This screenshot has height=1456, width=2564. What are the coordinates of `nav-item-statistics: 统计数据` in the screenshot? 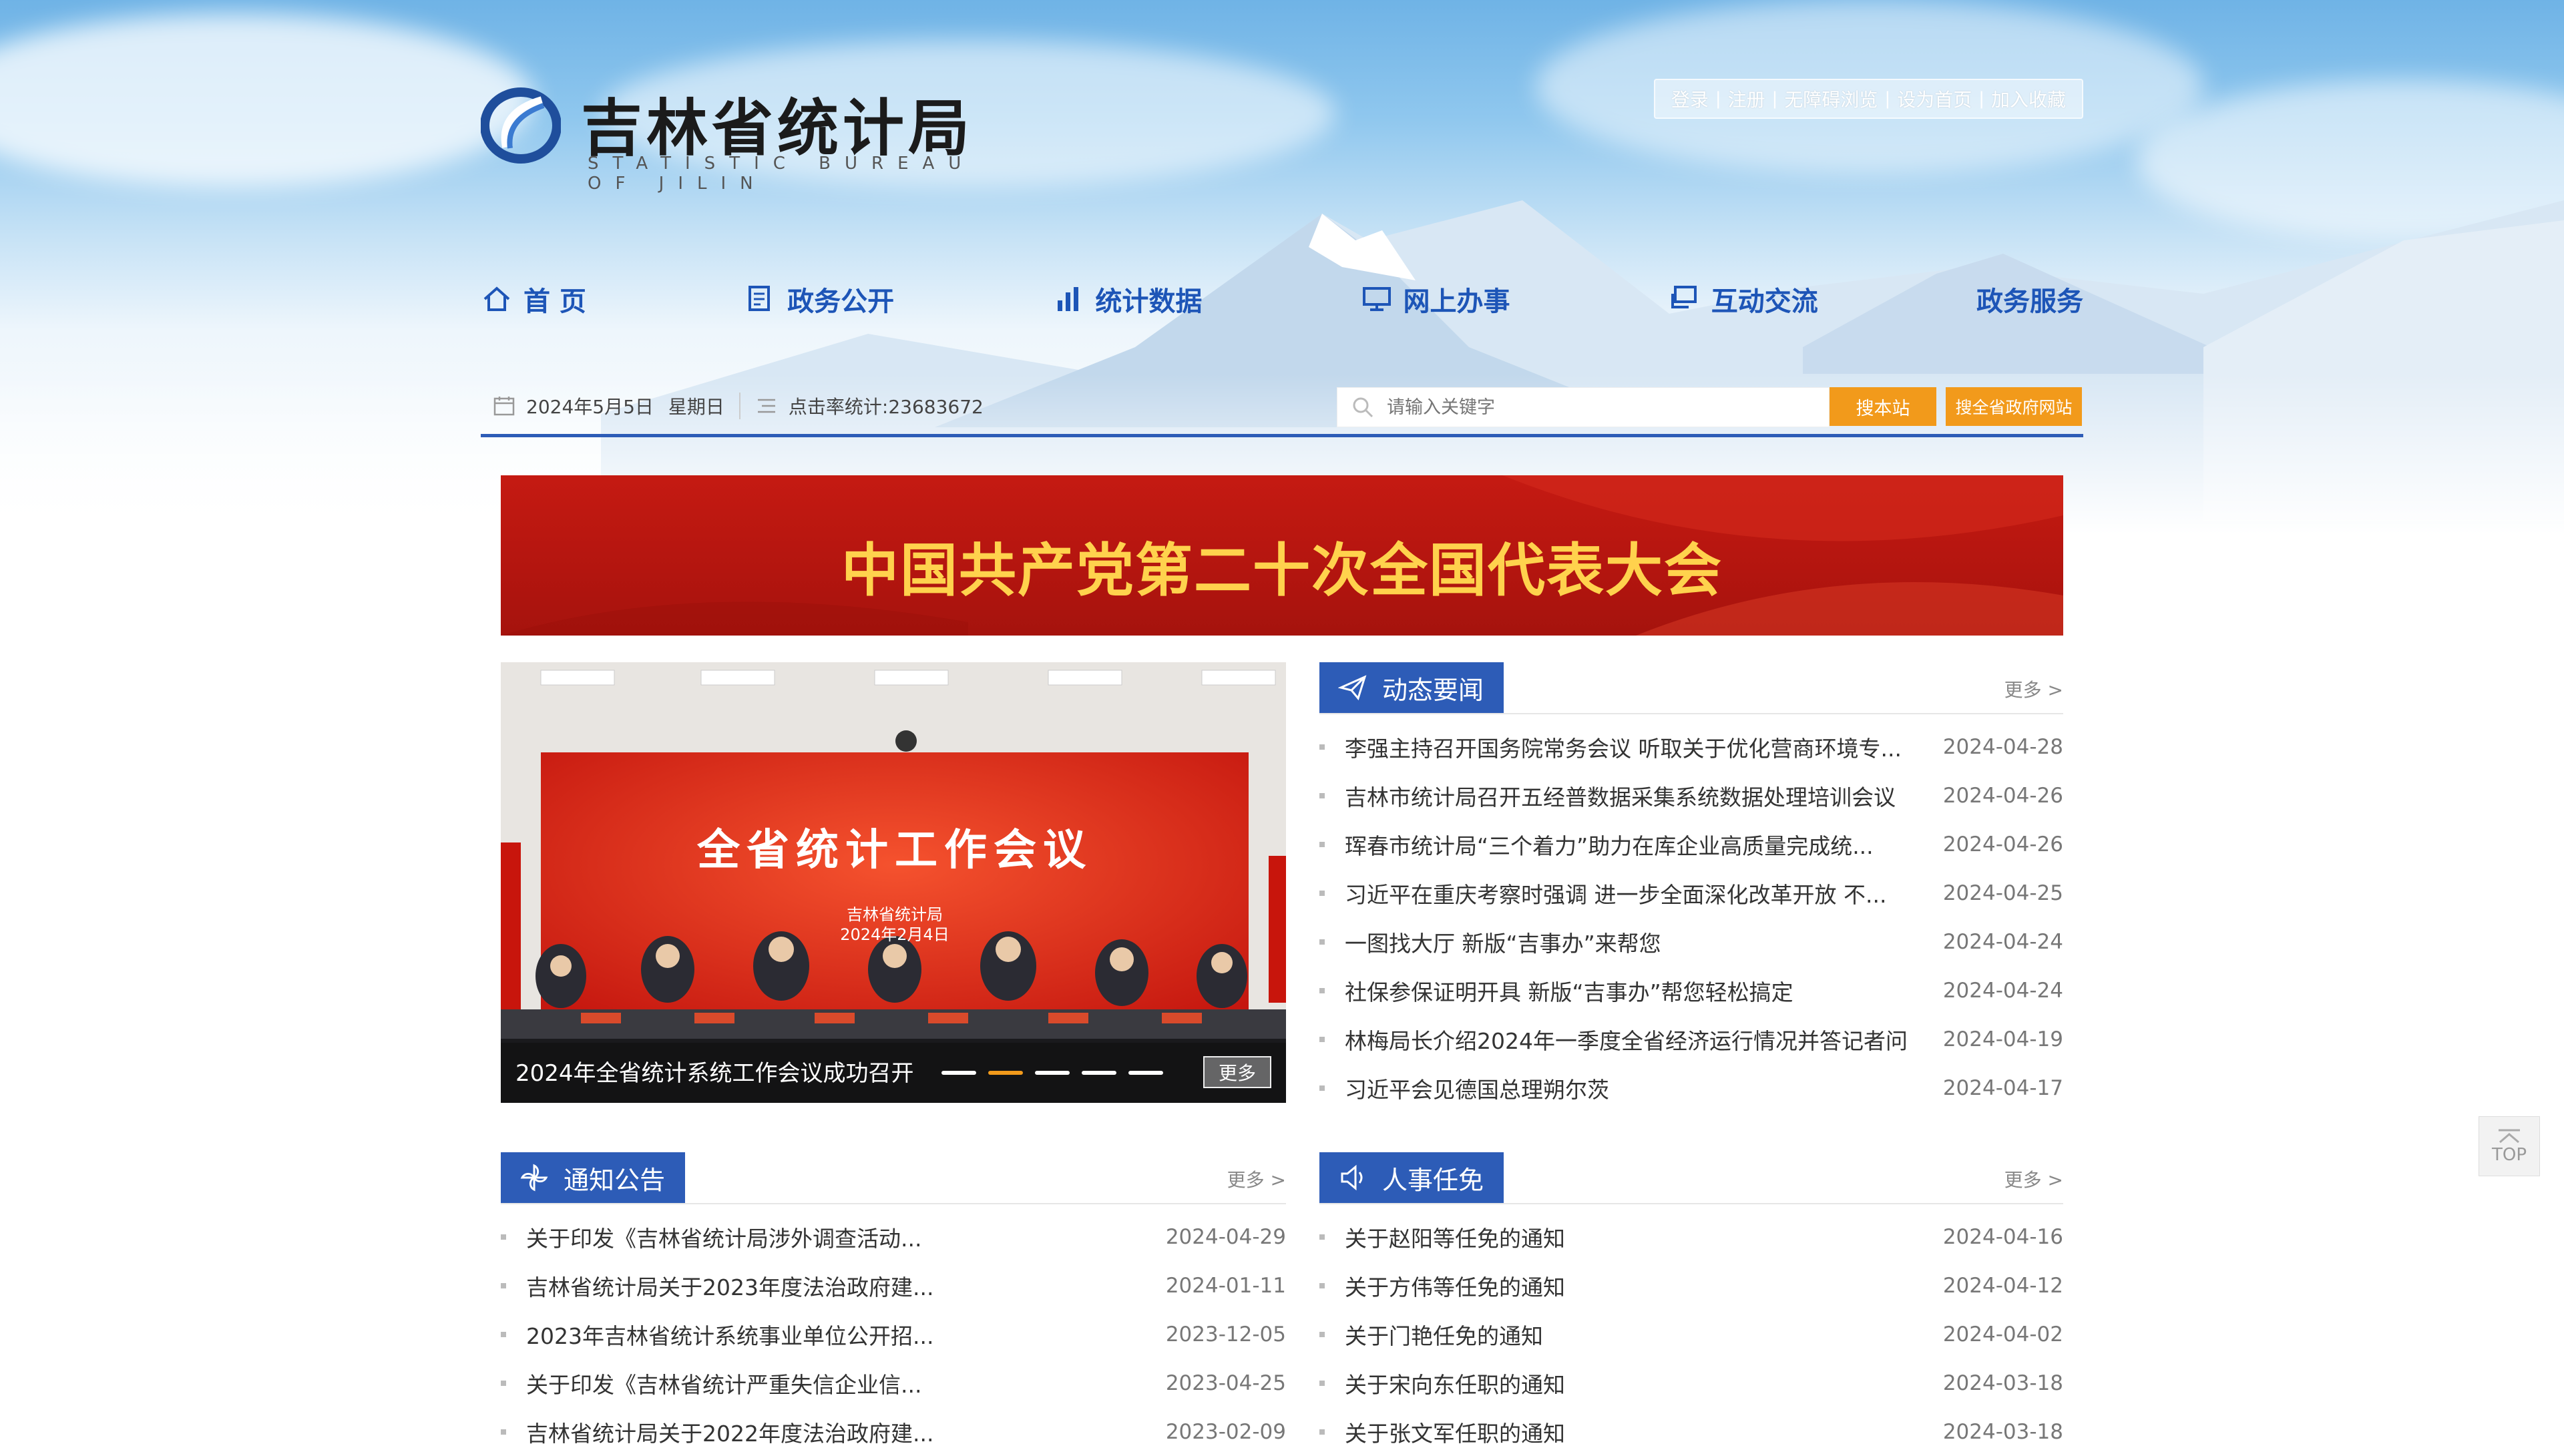 It's located at (1127, 299).